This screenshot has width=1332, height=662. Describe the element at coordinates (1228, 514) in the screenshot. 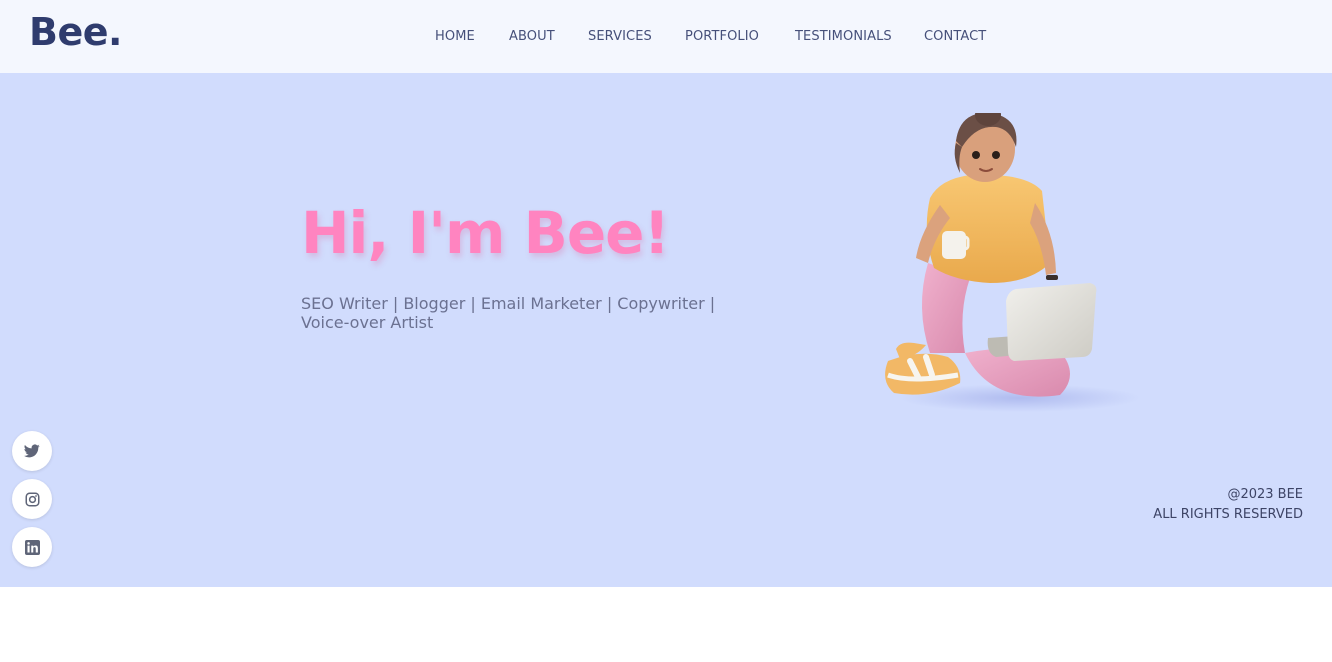

I see `rights-text: ALL RIGHTS RESERVED` at that location.